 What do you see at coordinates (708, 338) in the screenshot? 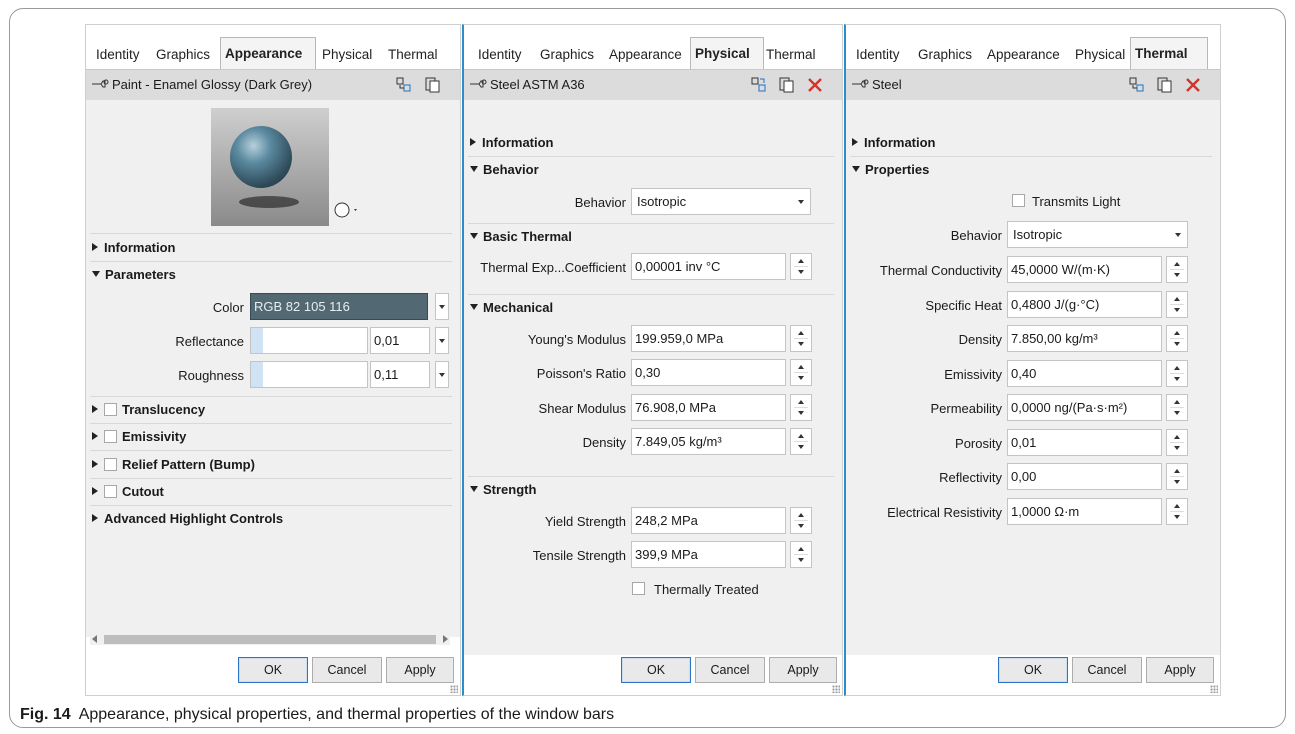
I see `youngs-modulus-field: 199.959,0 MPa` at bounding box center [708, 338].